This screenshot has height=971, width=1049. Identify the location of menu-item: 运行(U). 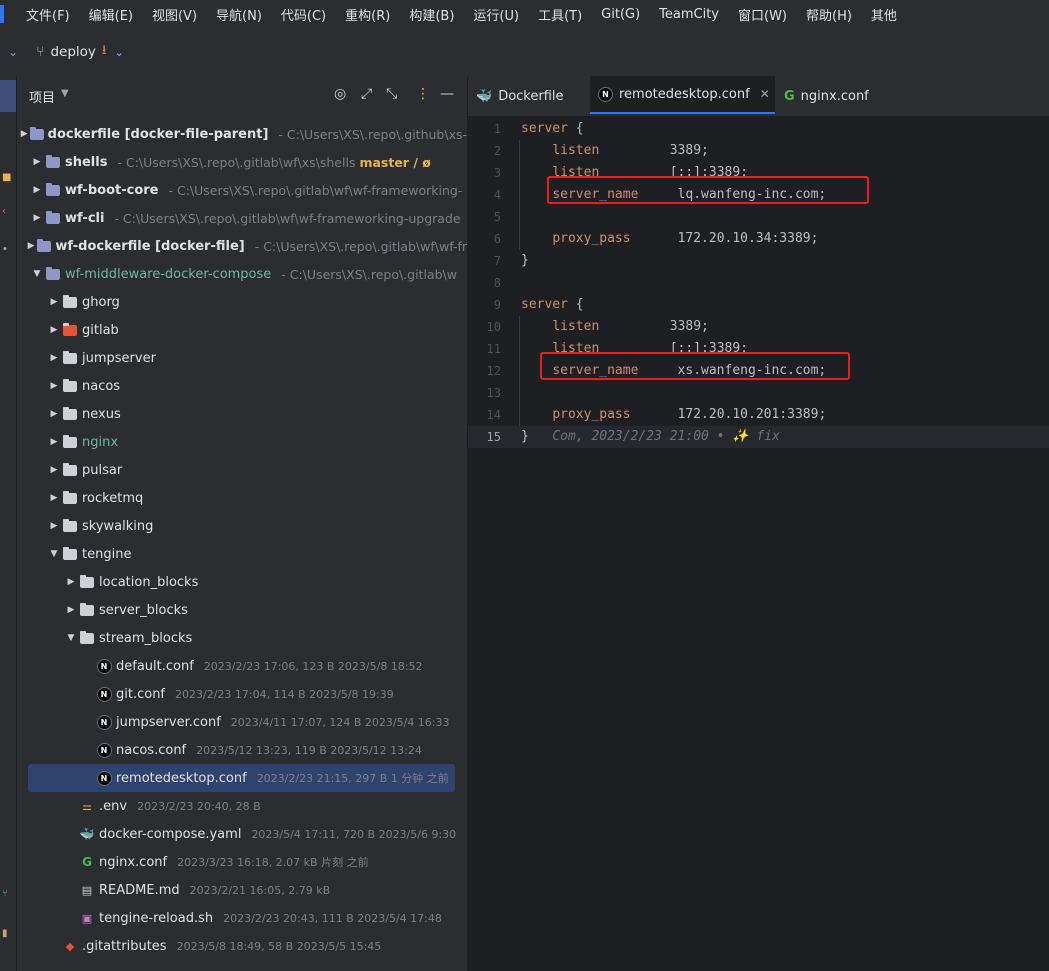
(496, 14).